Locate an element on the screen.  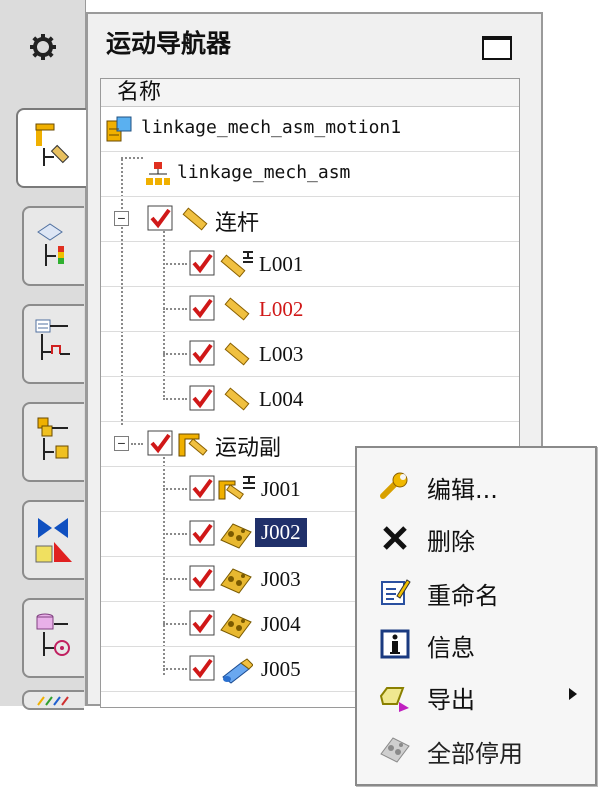
delete-x-icon is located at coordinates (395, 538).